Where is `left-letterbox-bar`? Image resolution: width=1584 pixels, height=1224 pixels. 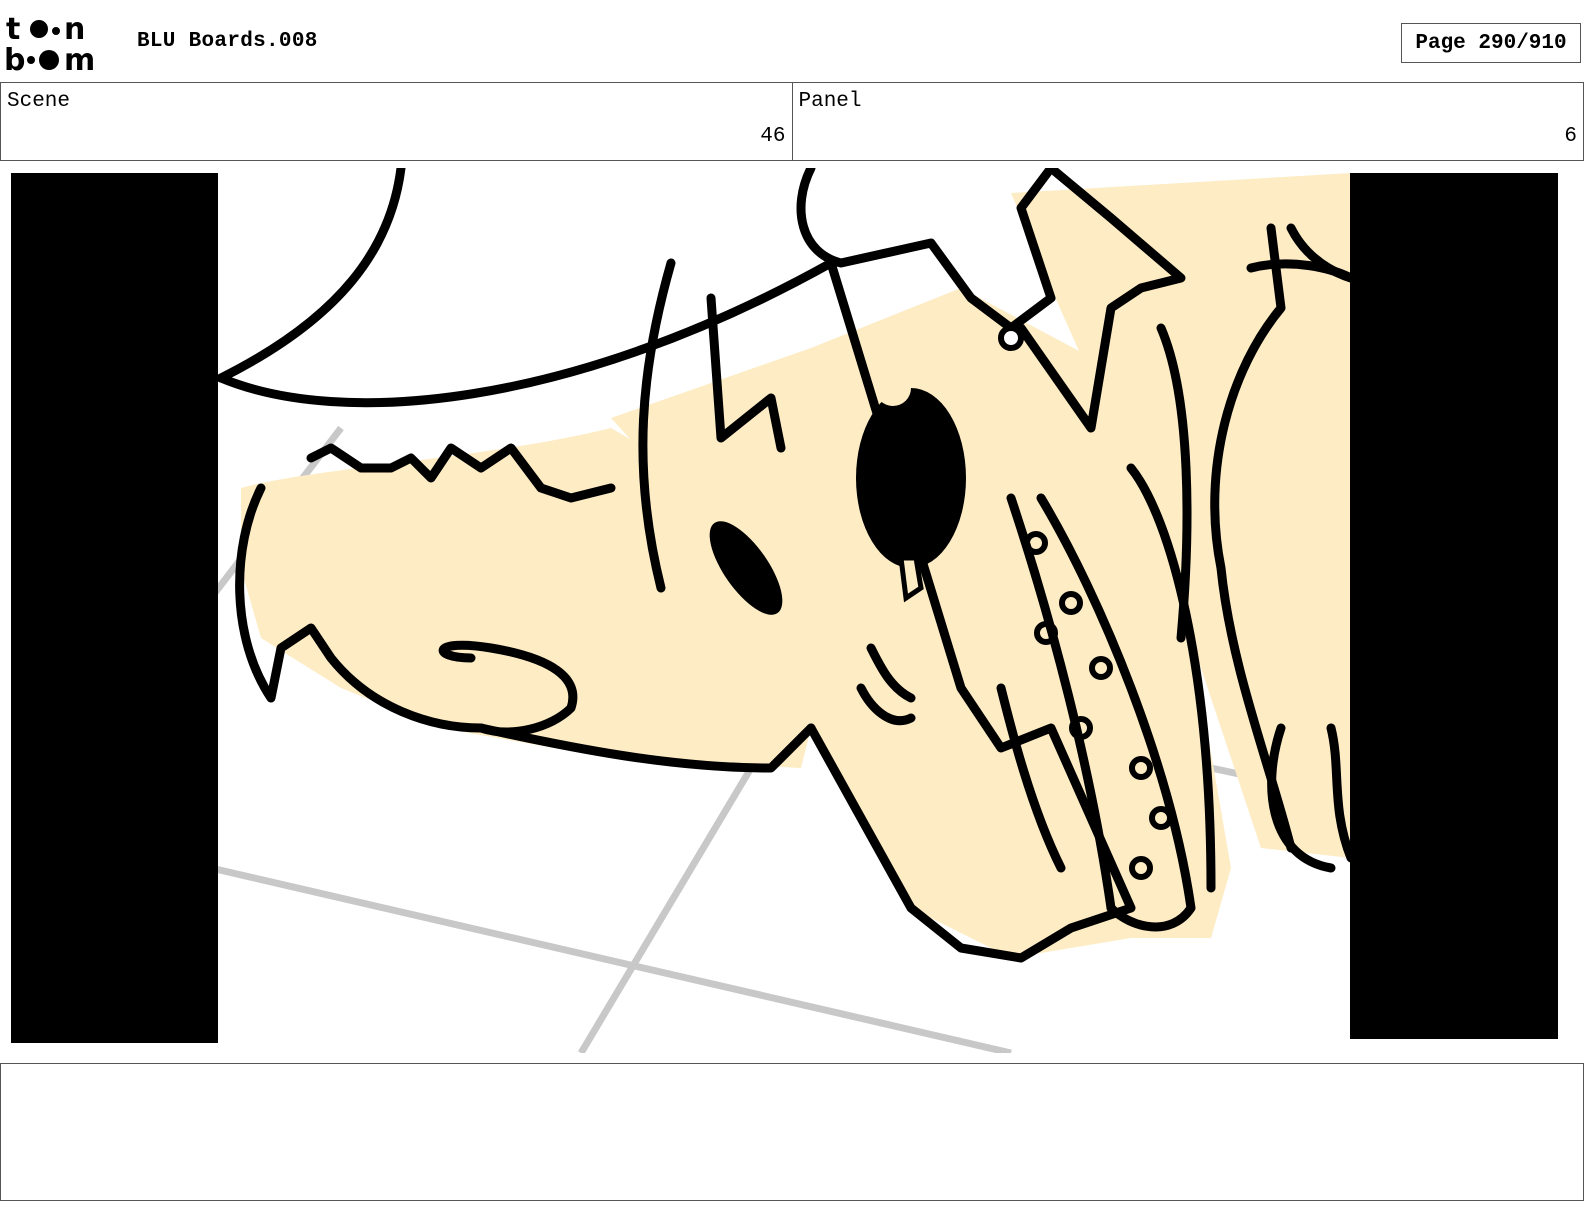 left-letterbox-bar is located at coordinates (114, 608).